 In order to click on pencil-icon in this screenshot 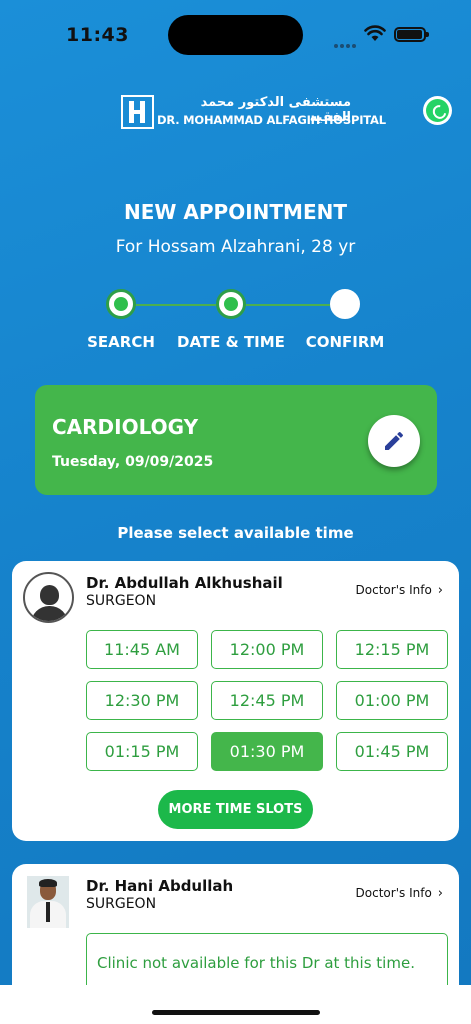, I will do `click(394, 440)`.